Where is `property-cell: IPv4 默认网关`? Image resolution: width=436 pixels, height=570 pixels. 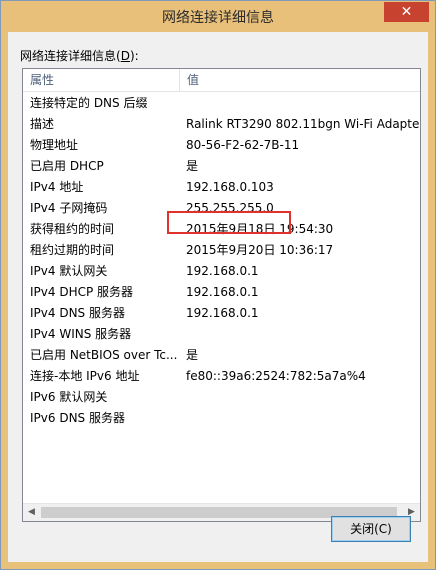 property-cell: IPv4 默认网关 is located at coordinates (69, 271).